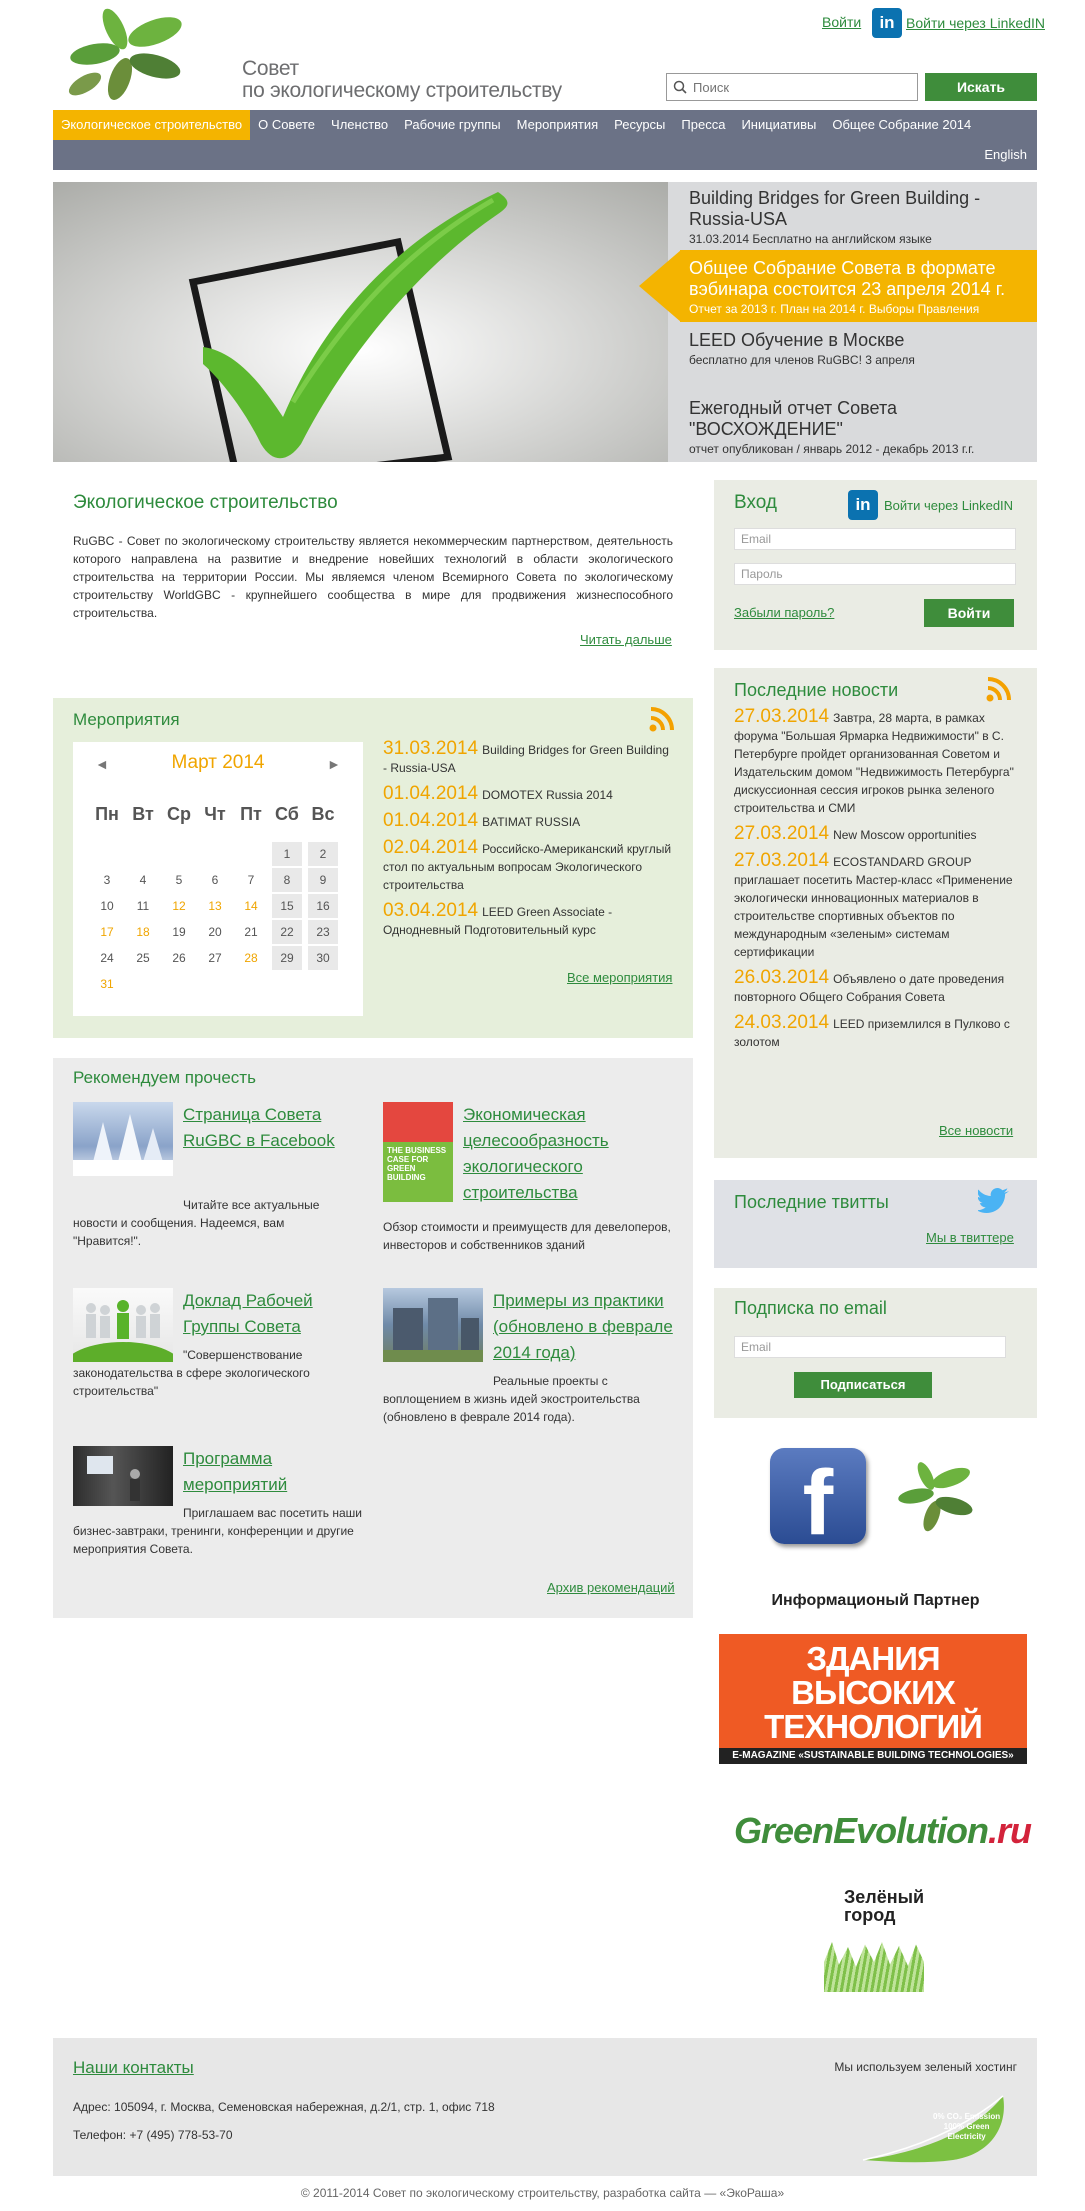 This screenshot has width=1085, height=2211. Describe the element at coordinates (251, 906) in the screenshot. I see `calendar-day: 14` at that location.